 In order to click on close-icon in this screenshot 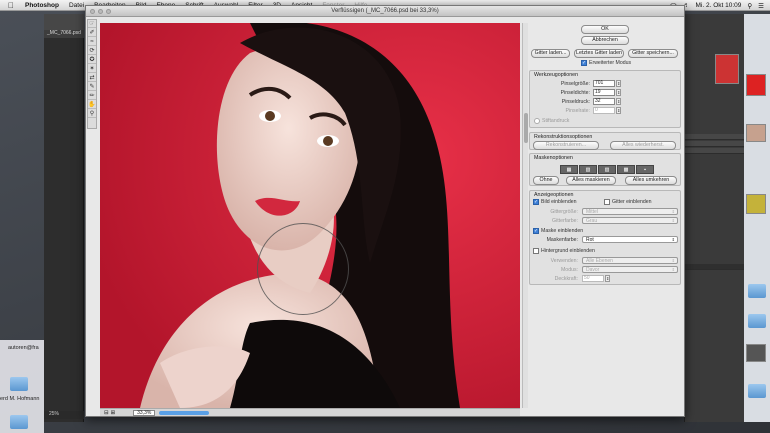, I will do `click(92, 11)`.